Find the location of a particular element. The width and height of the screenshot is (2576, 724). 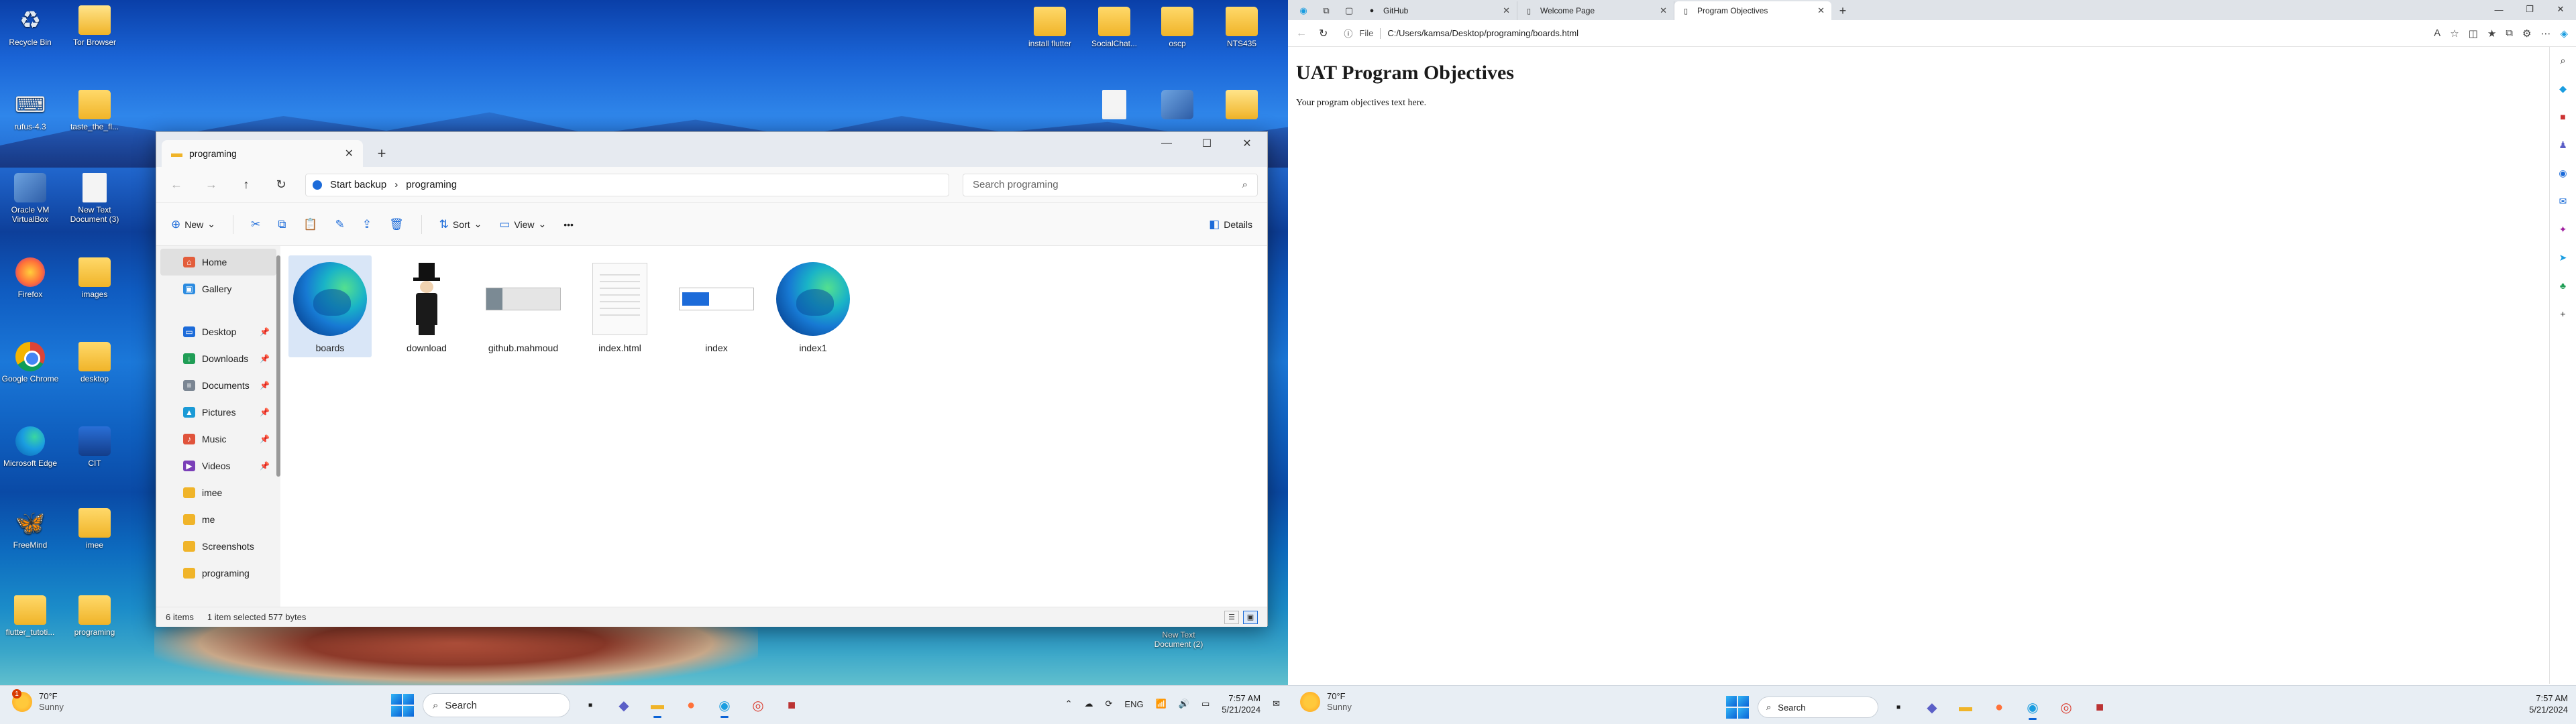

favorite-star-icon: ☆ is located at coordinates (2454, 33).